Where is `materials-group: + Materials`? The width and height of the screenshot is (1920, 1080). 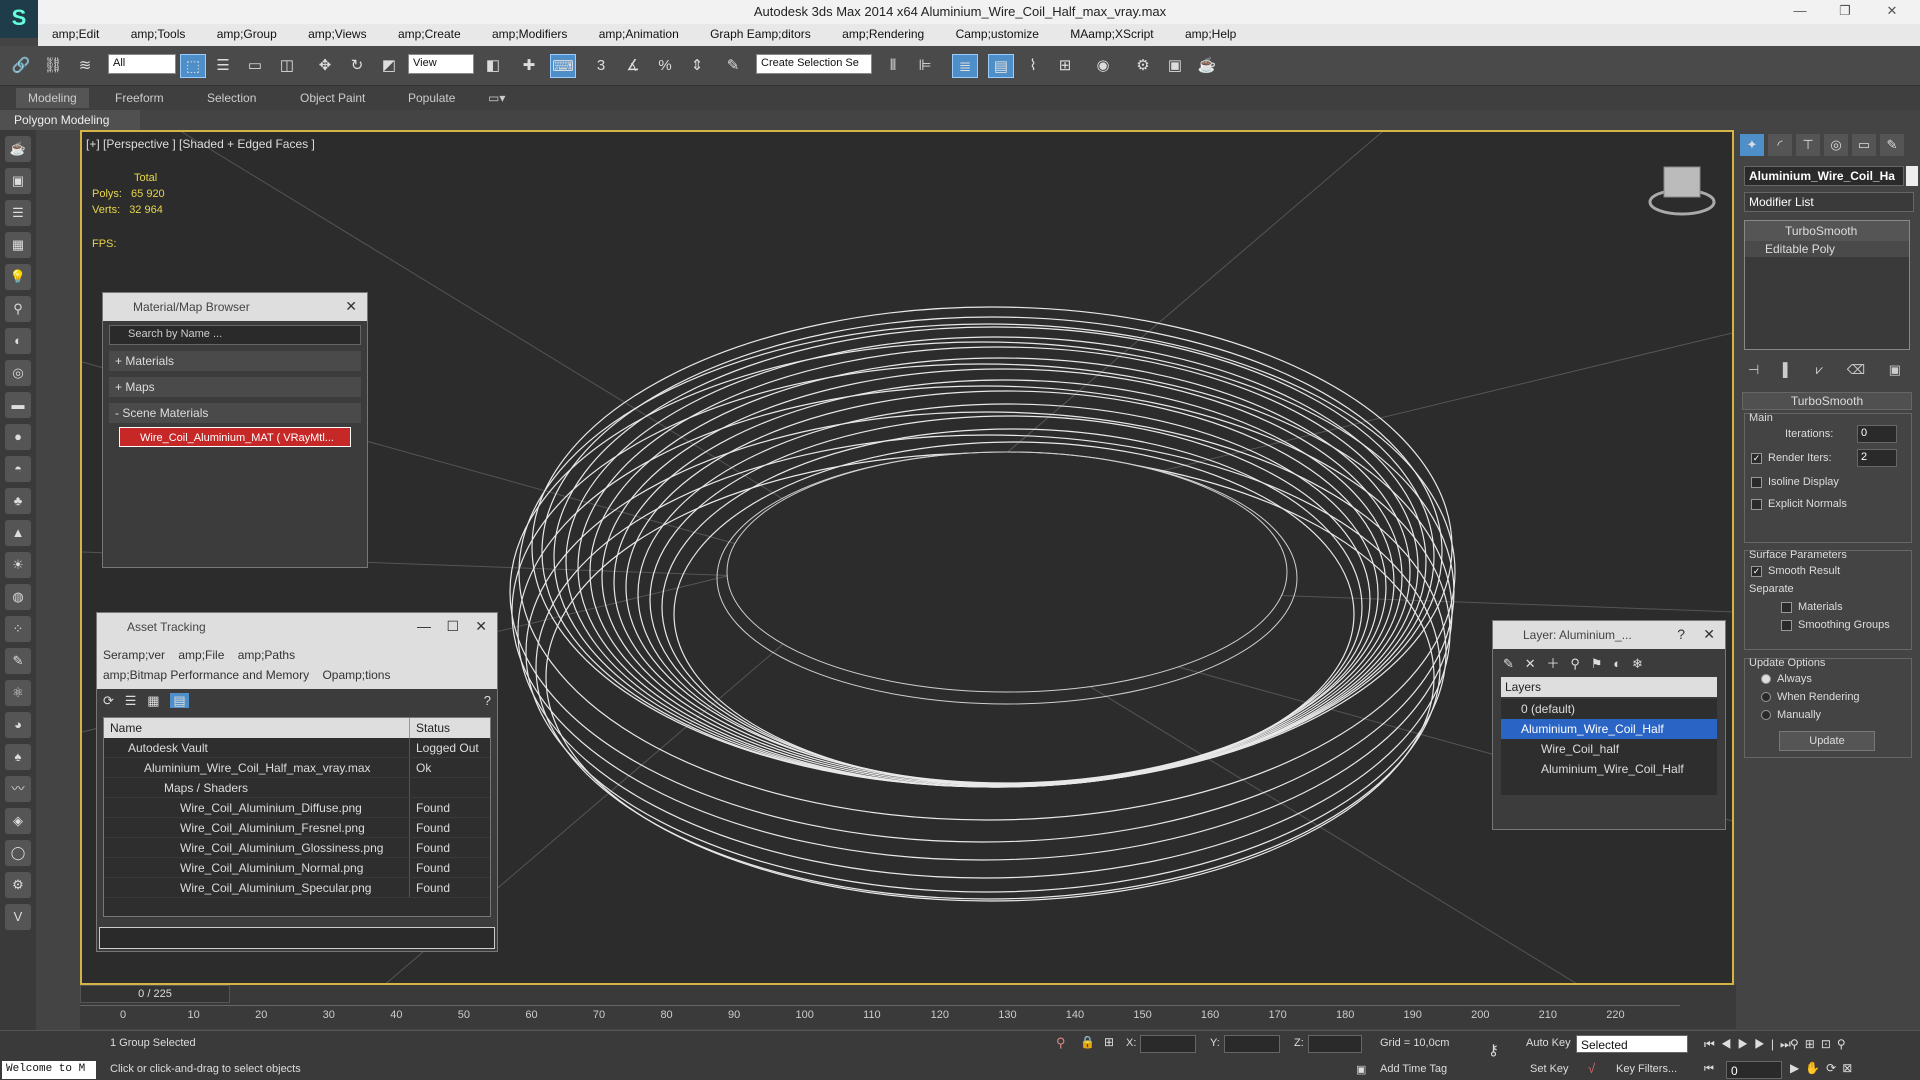
materials-group: + Materials is located at coordinates (235, 361).